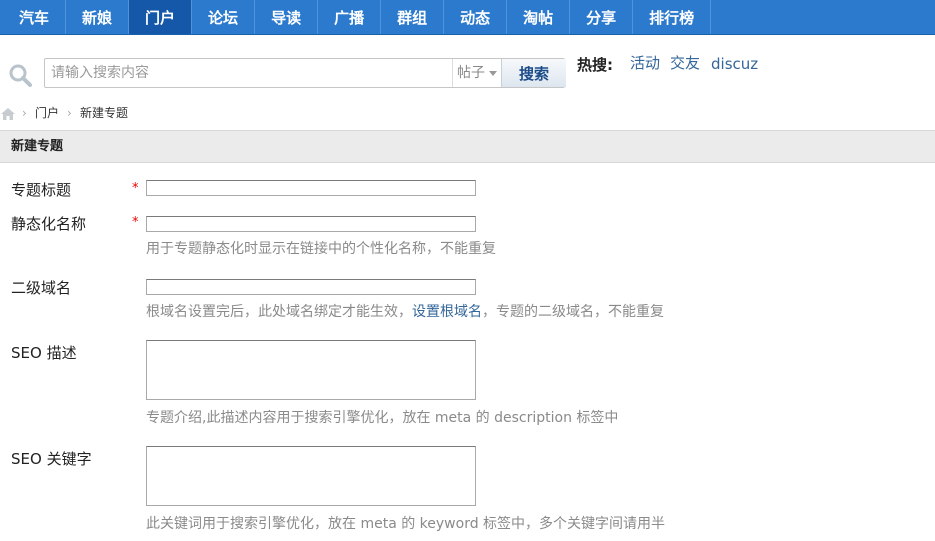 The height and width of the screenshot is (541, 935). I want to click on hot-search-label: 热搜:, so click(595, 65).